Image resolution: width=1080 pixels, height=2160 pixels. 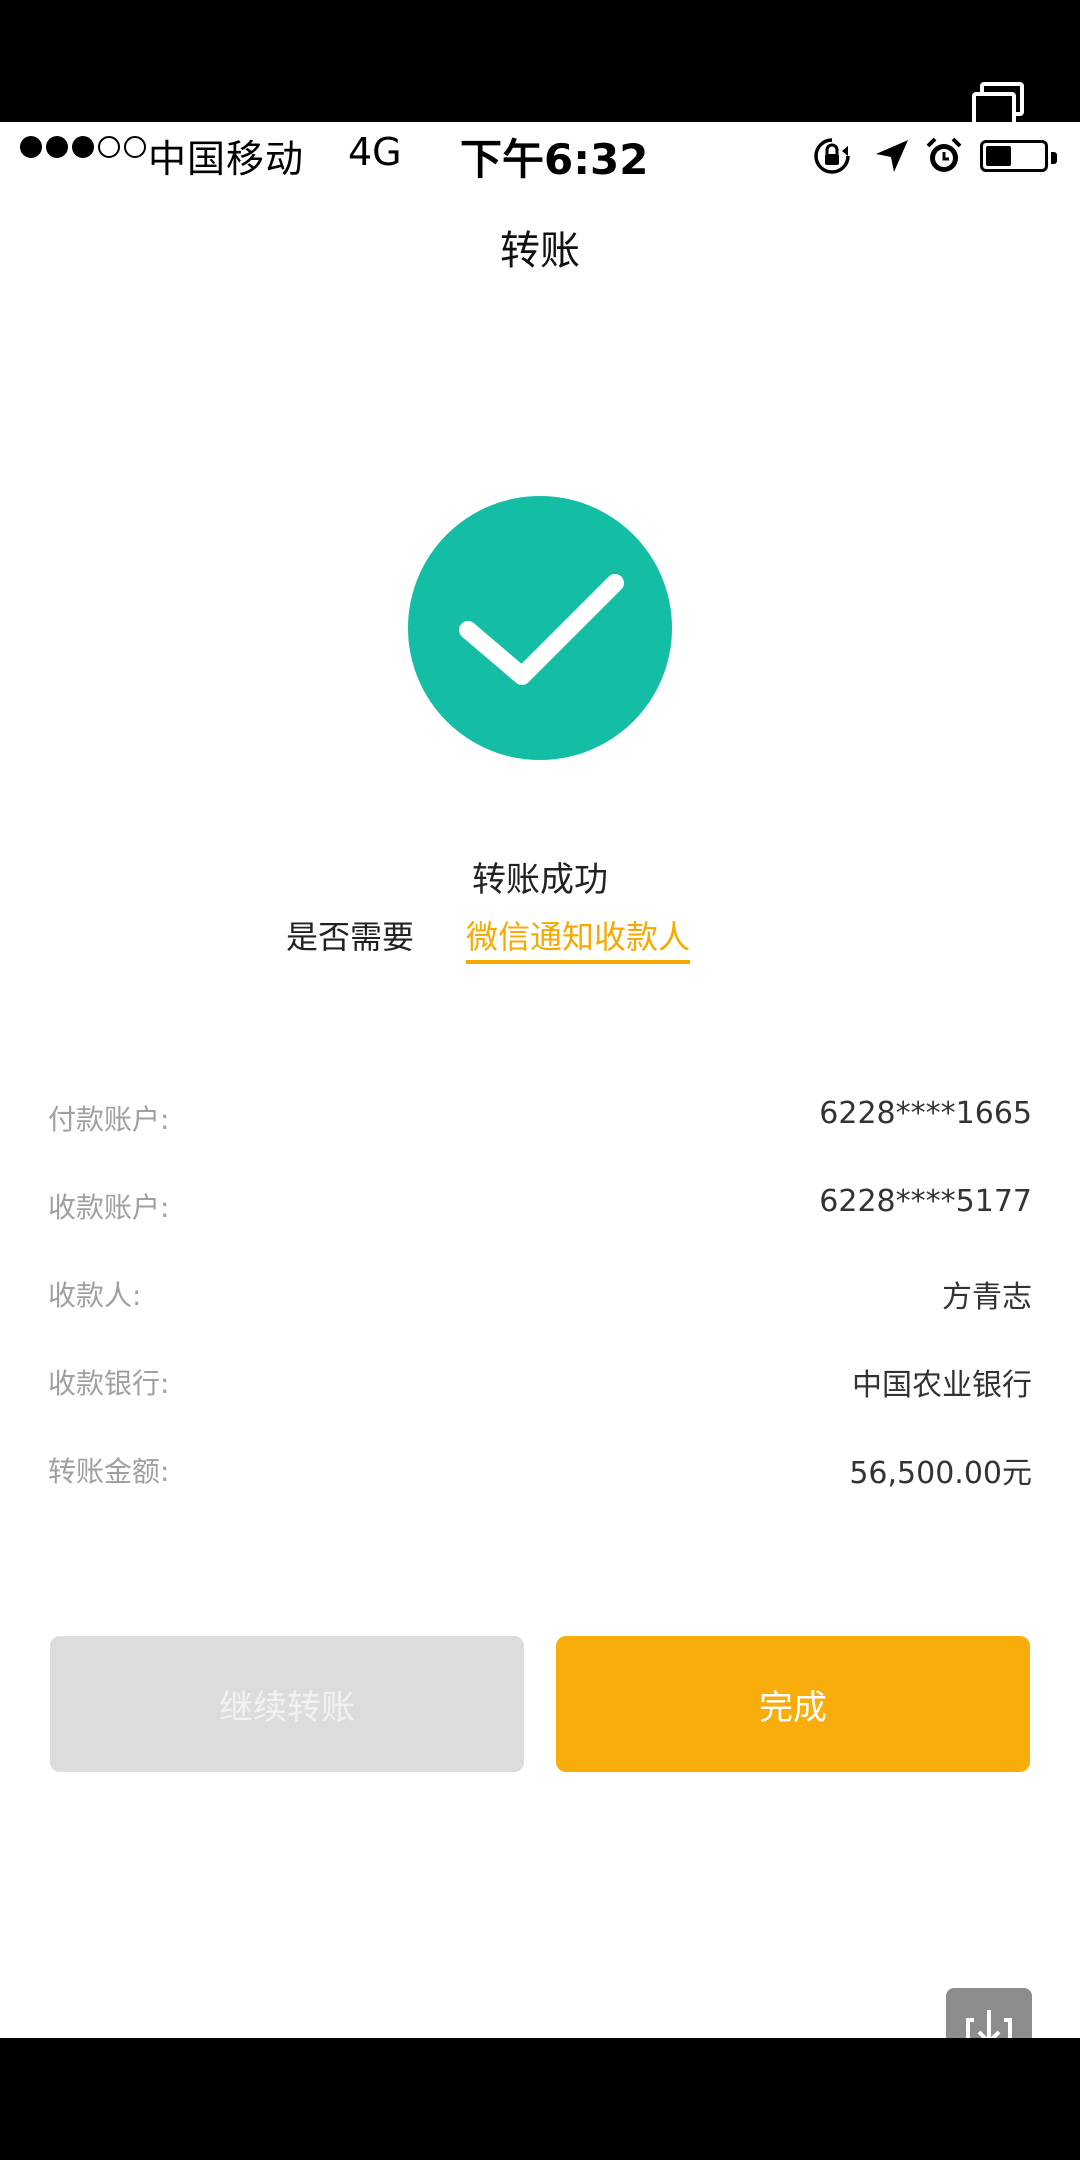 I want to click on network-type: 4G, so click(x=375, y=152).